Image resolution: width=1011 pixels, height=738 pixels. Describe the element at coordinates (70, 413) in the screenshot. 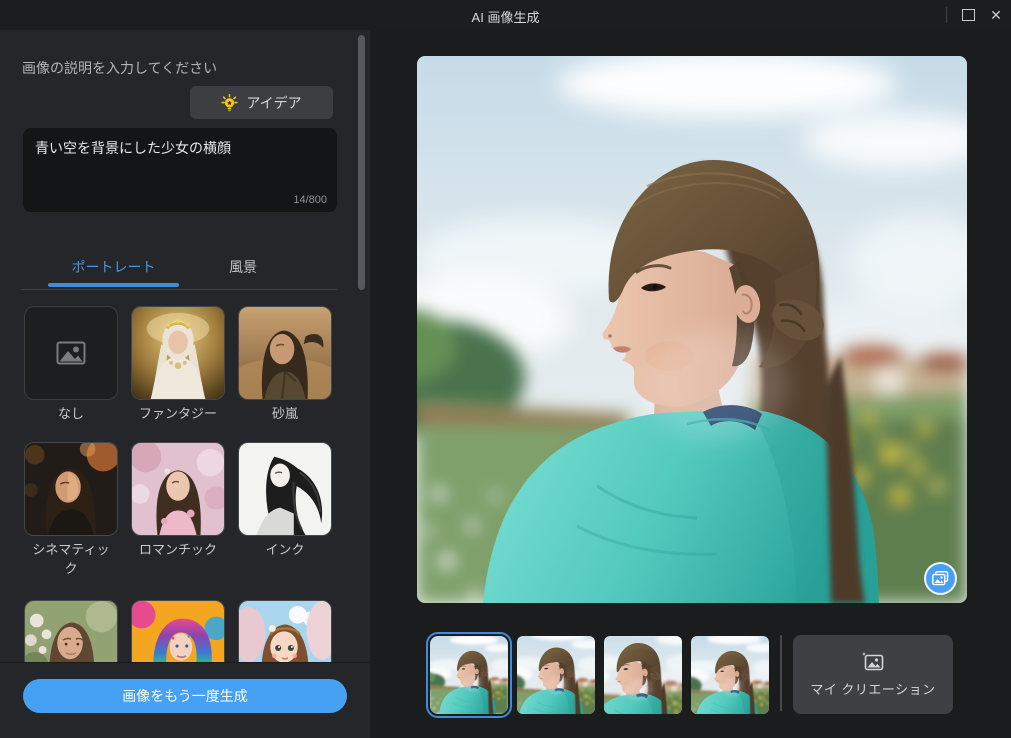

I see `style-label: なし` at that location.